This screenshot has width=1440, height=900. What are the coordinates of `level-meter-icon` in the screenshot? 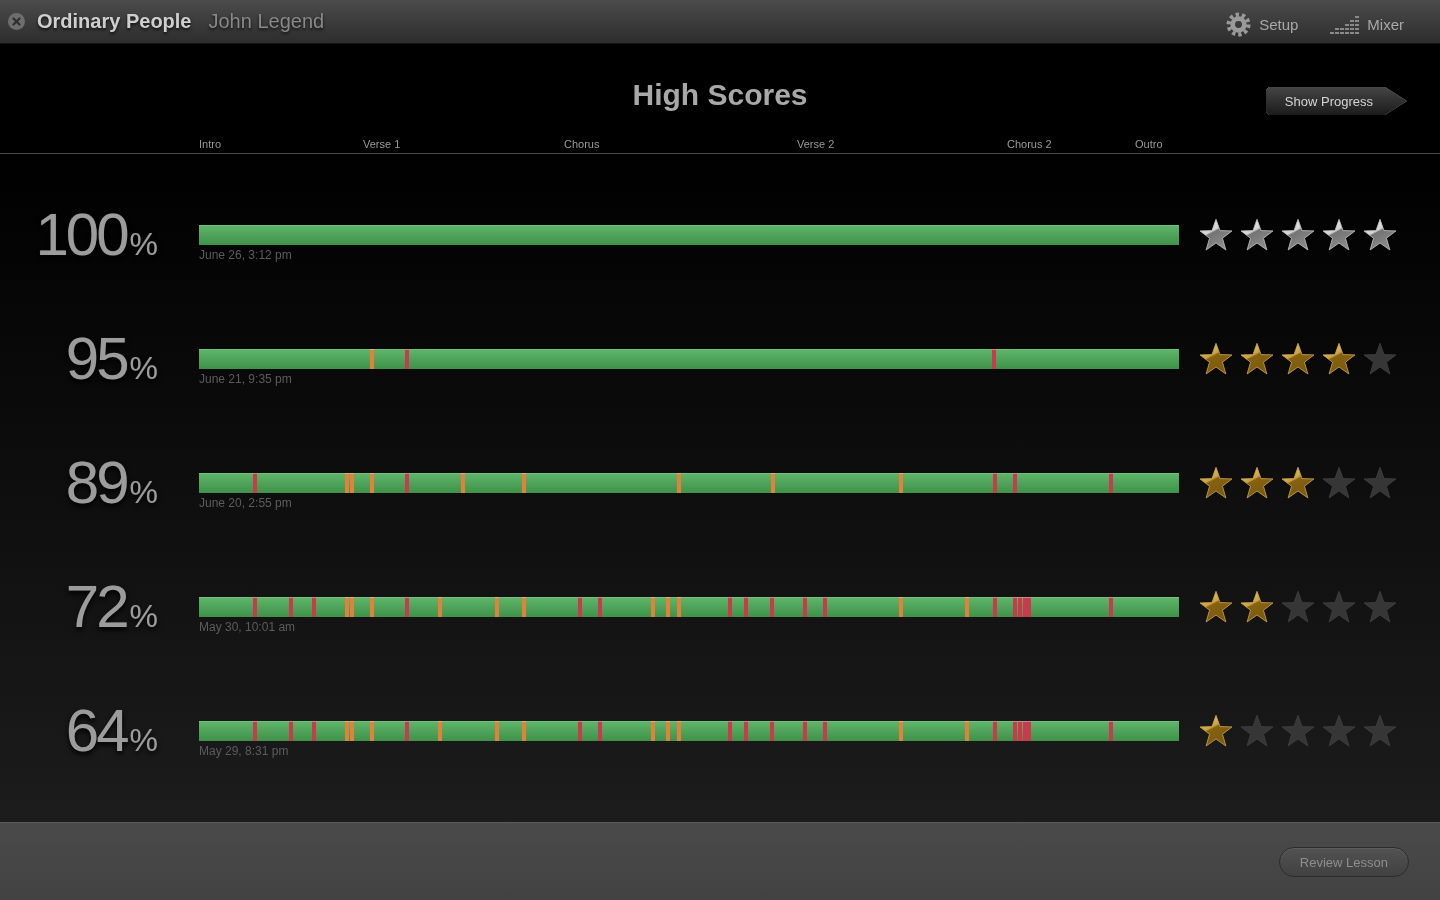 It's located at (1345, 24).